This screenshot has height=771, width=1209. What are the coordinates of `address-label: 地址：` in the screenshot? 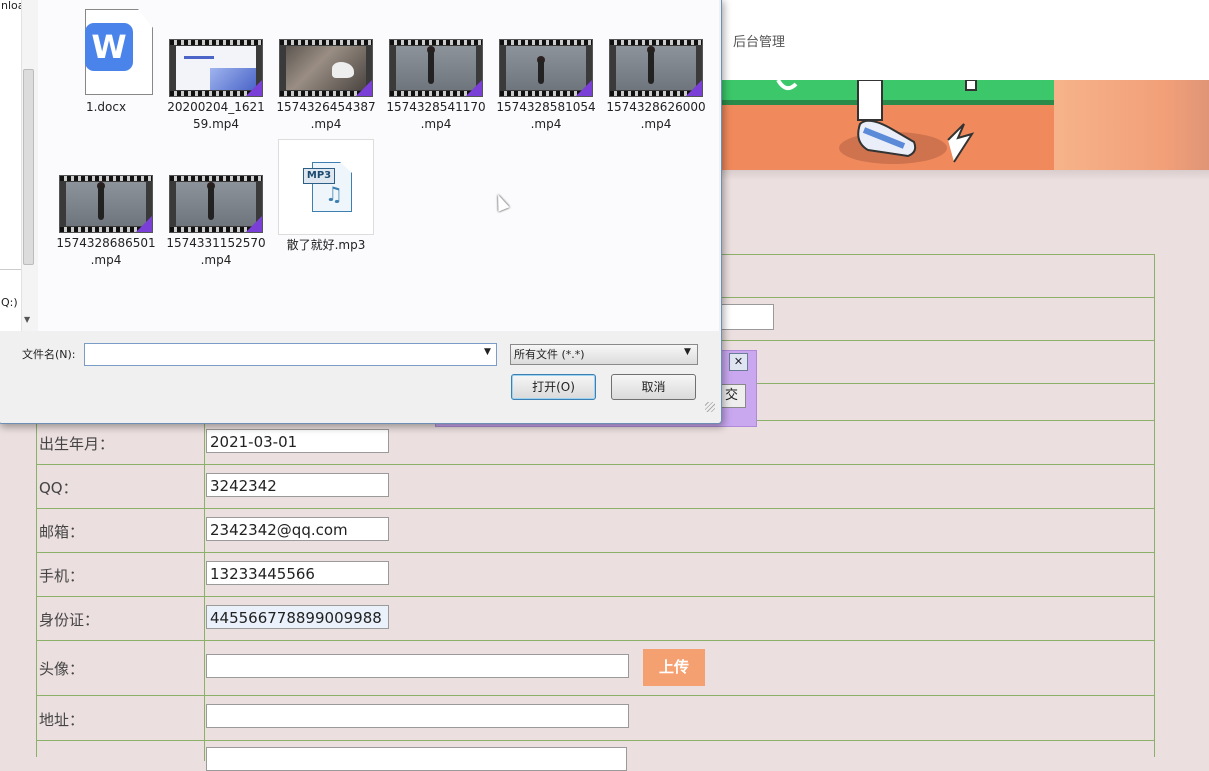 It's located at (62, 720).